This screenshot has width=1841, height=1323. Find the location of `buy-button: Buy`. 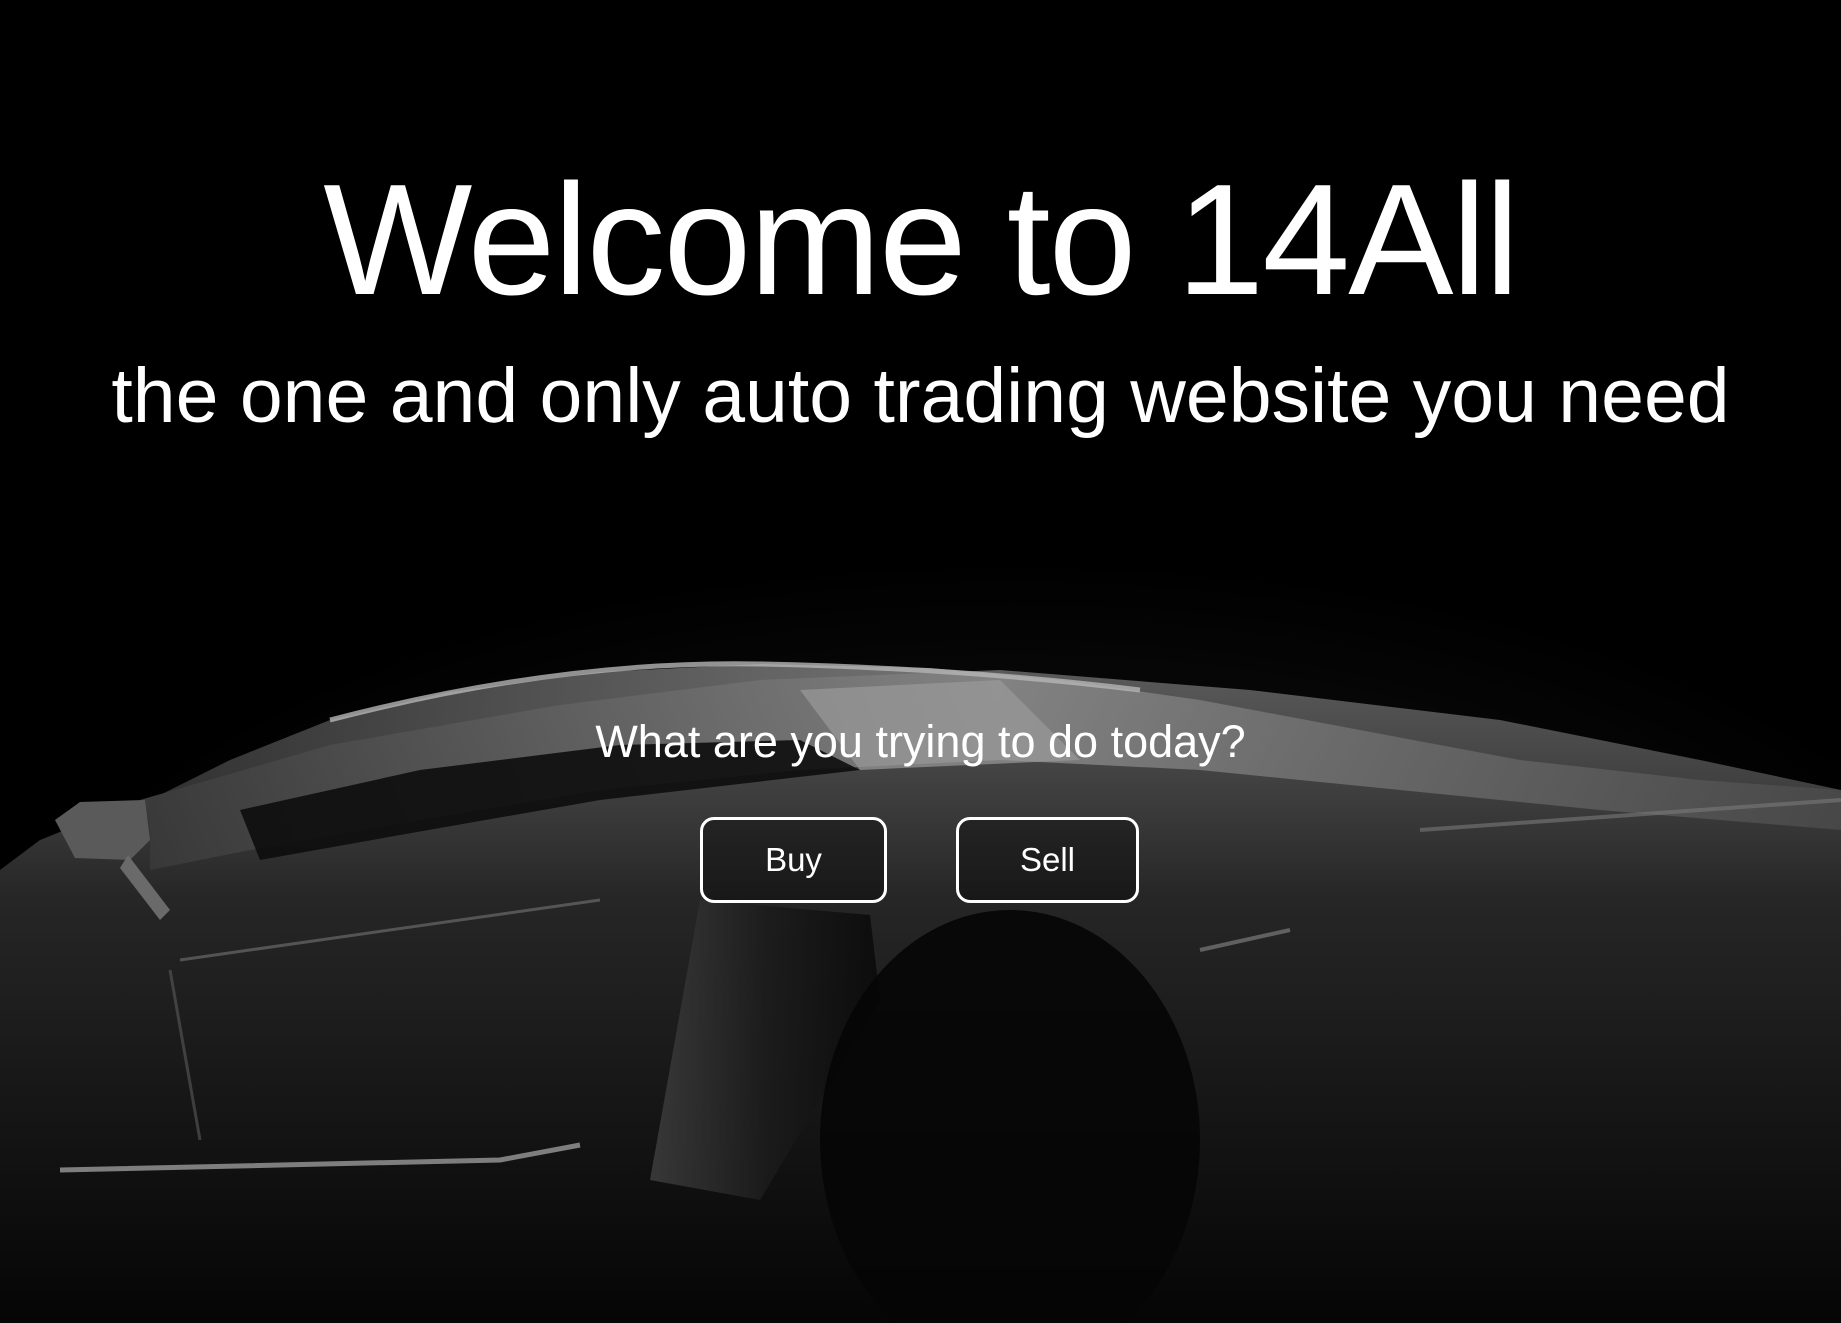

buy-button: Buy is located at coordinates (793, 860).